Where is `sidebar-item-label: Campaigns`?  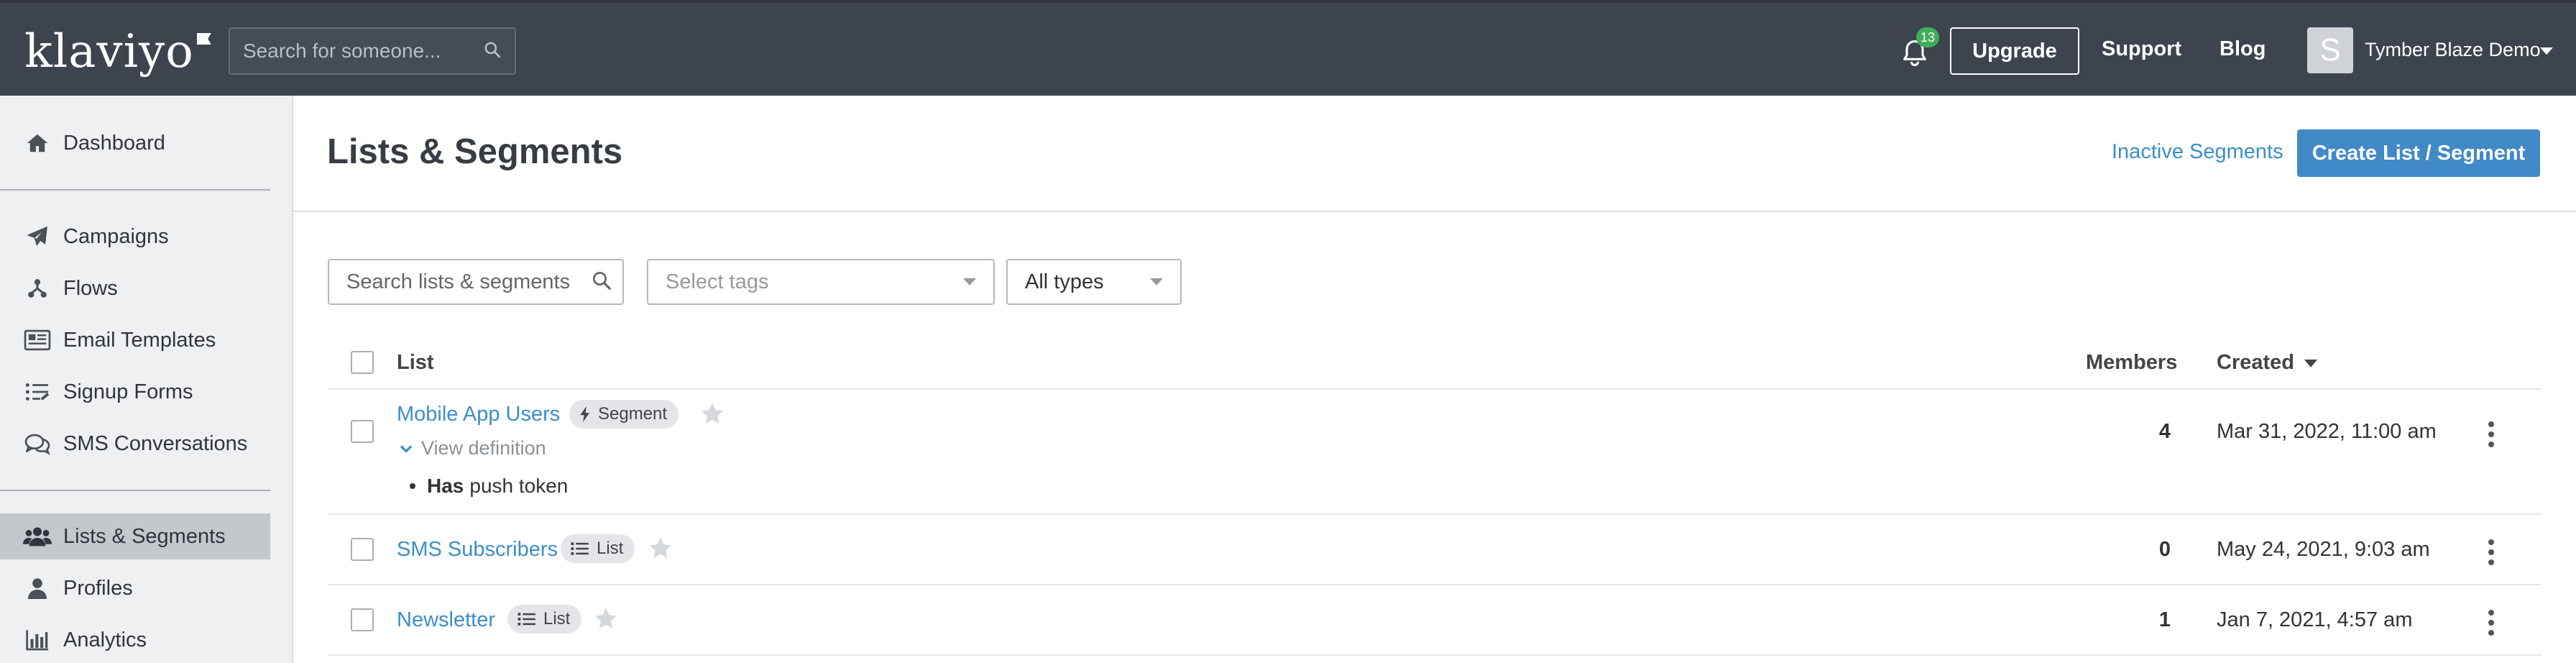 sidebar-item-label: Campaigns is located at coordinates (116, 236).